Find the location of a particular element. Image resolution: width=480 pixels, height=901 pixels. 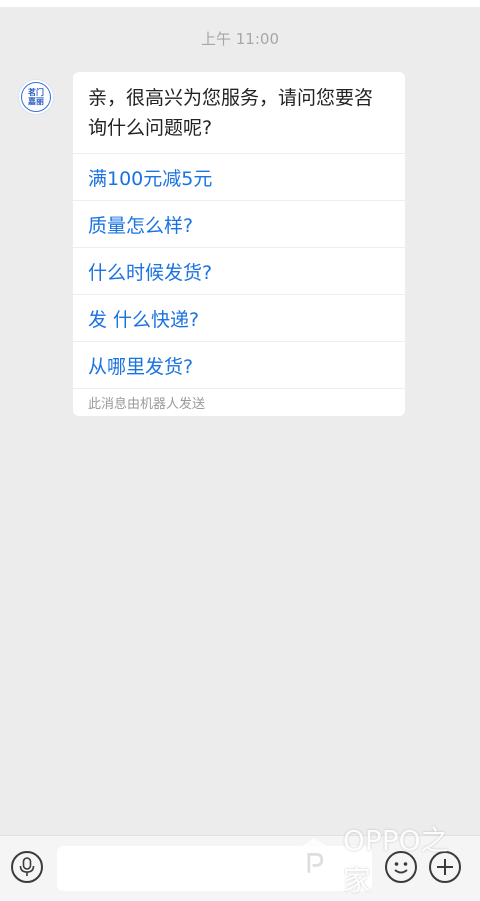

shop-logo-icon: 茗门 嘉丽 is located at coordinates (36, 97).